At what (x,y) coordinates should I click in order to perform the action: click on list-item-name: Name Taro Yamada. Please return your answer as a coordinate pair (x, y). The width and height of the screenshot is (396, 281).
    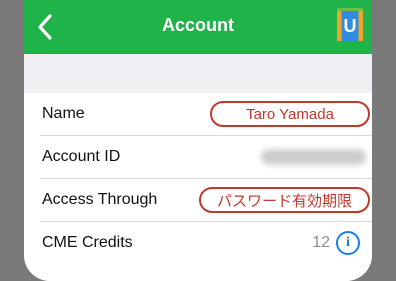
    Looking at the image, I should click on (198, 114).